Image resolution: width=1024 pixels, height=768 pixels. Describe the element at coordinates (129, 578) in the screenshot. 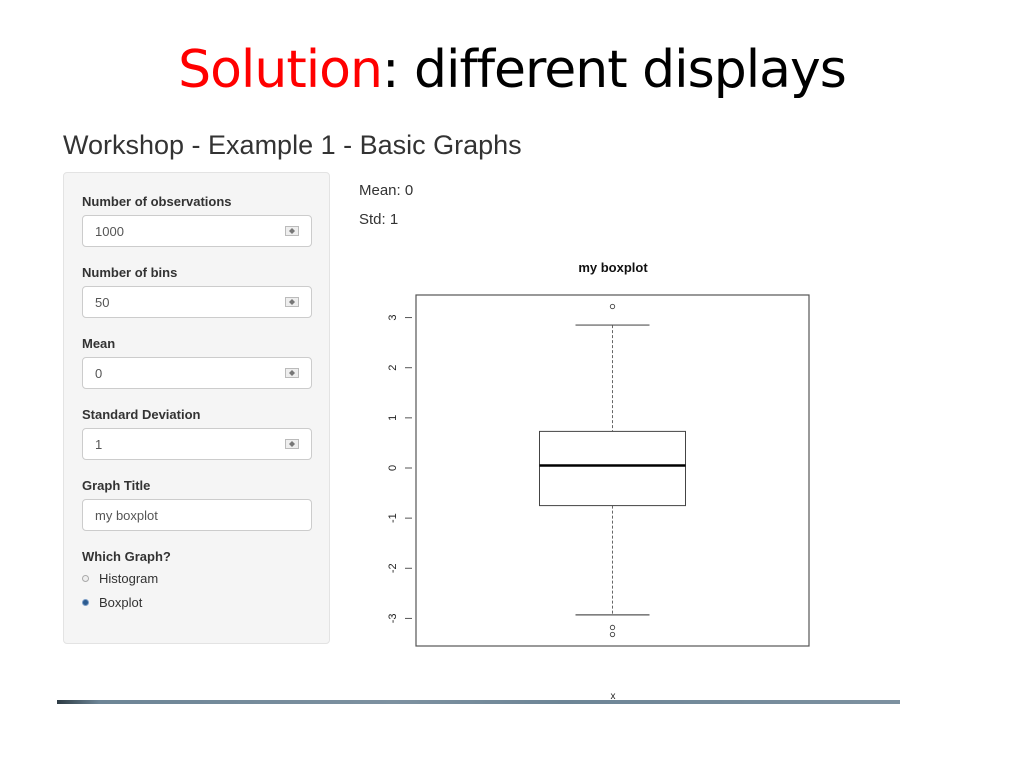

I see `radio-histogram-label: Histogram` at that location.